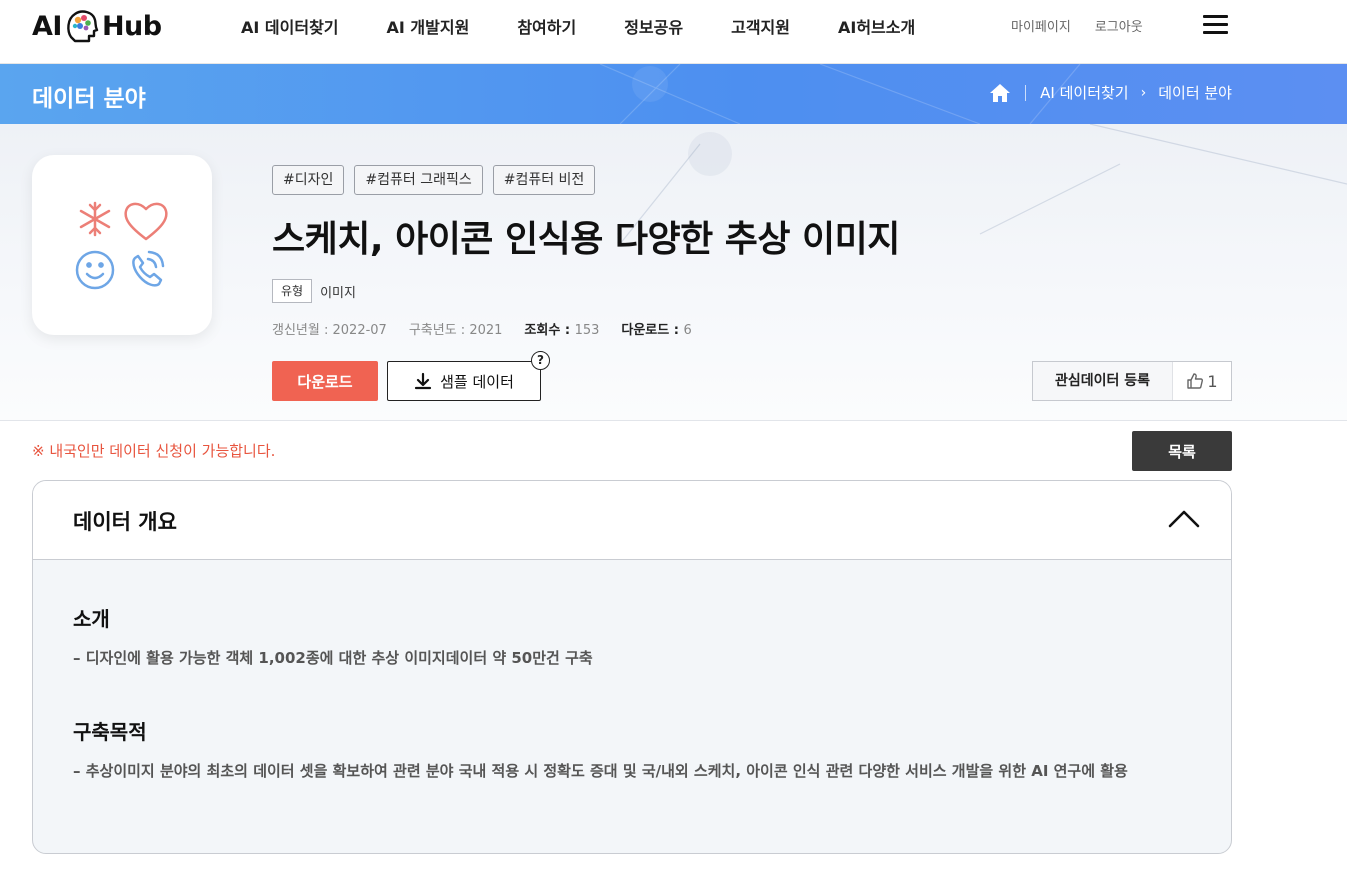 The width and height of the screenshot is (1347, 869). I want to click on tag-design: #디자인, so click(308, 180).